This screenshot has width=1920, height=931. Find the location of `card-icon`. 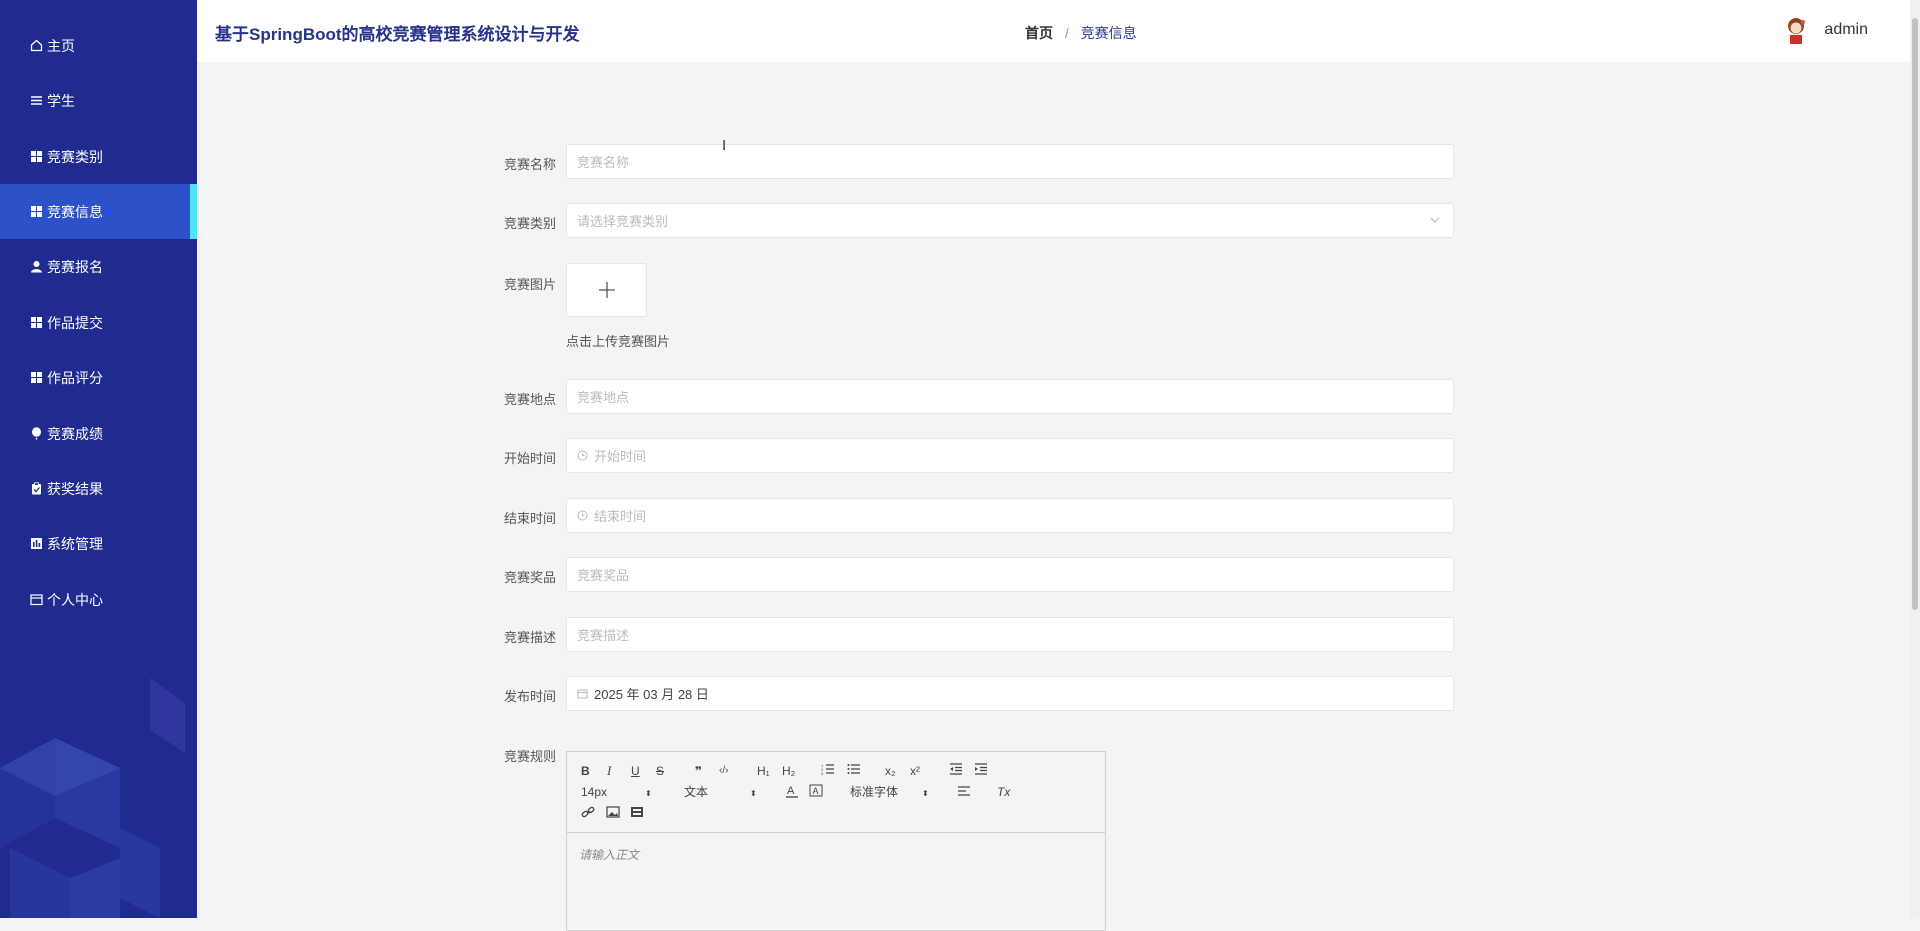

card-icon is located at coordinates (36, 599).